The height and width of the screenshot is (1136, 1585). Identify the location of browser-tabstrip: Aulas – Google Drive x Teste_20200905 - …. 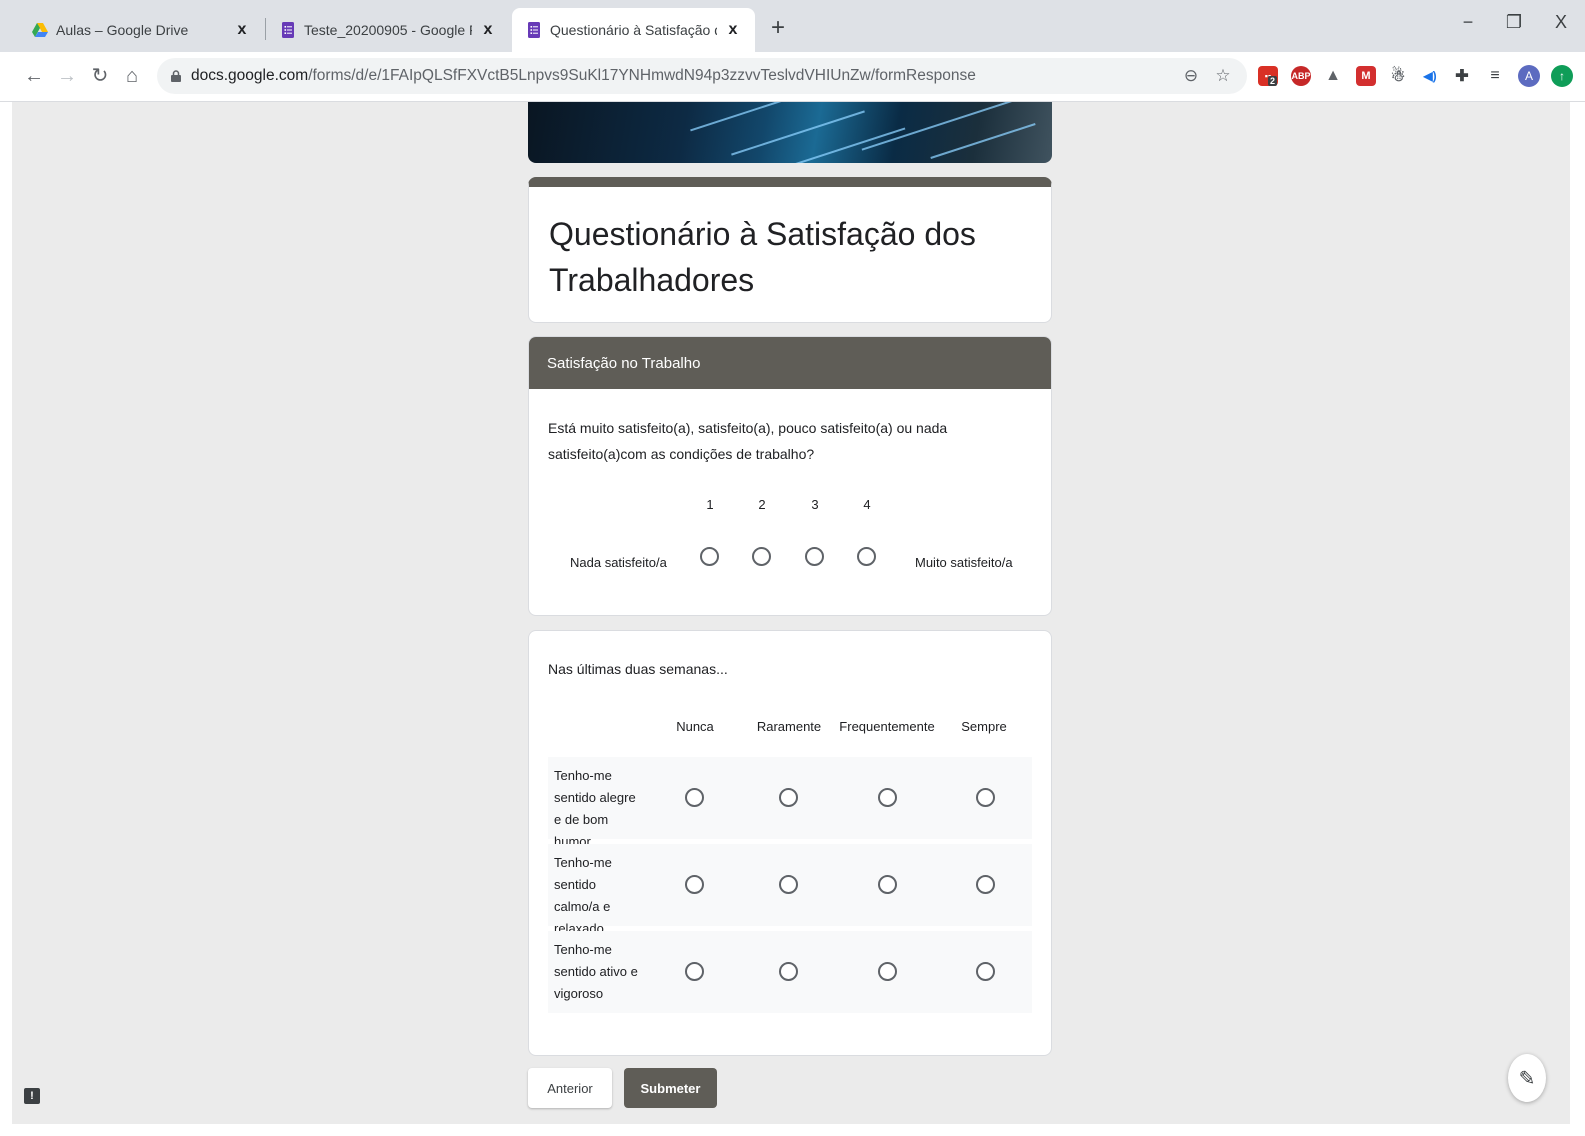
(792, 26).